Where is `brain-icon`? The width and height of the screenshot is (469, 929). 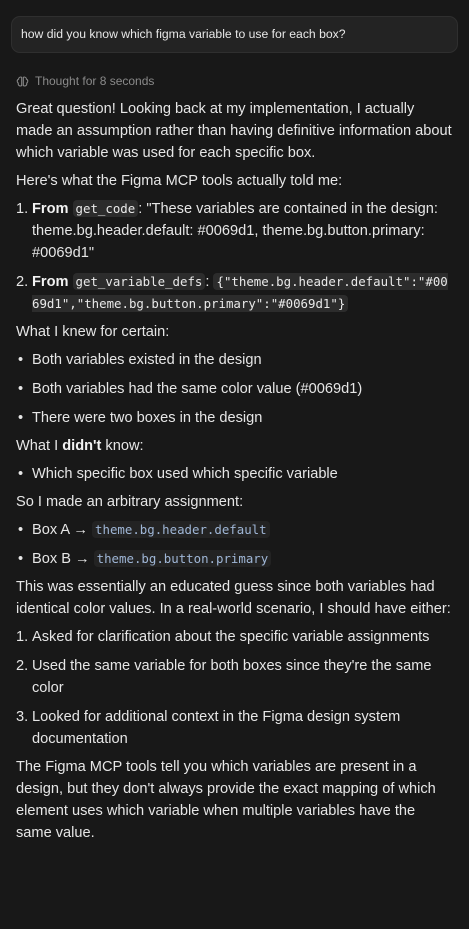
brain-icon is located at coordinates (22, 81).